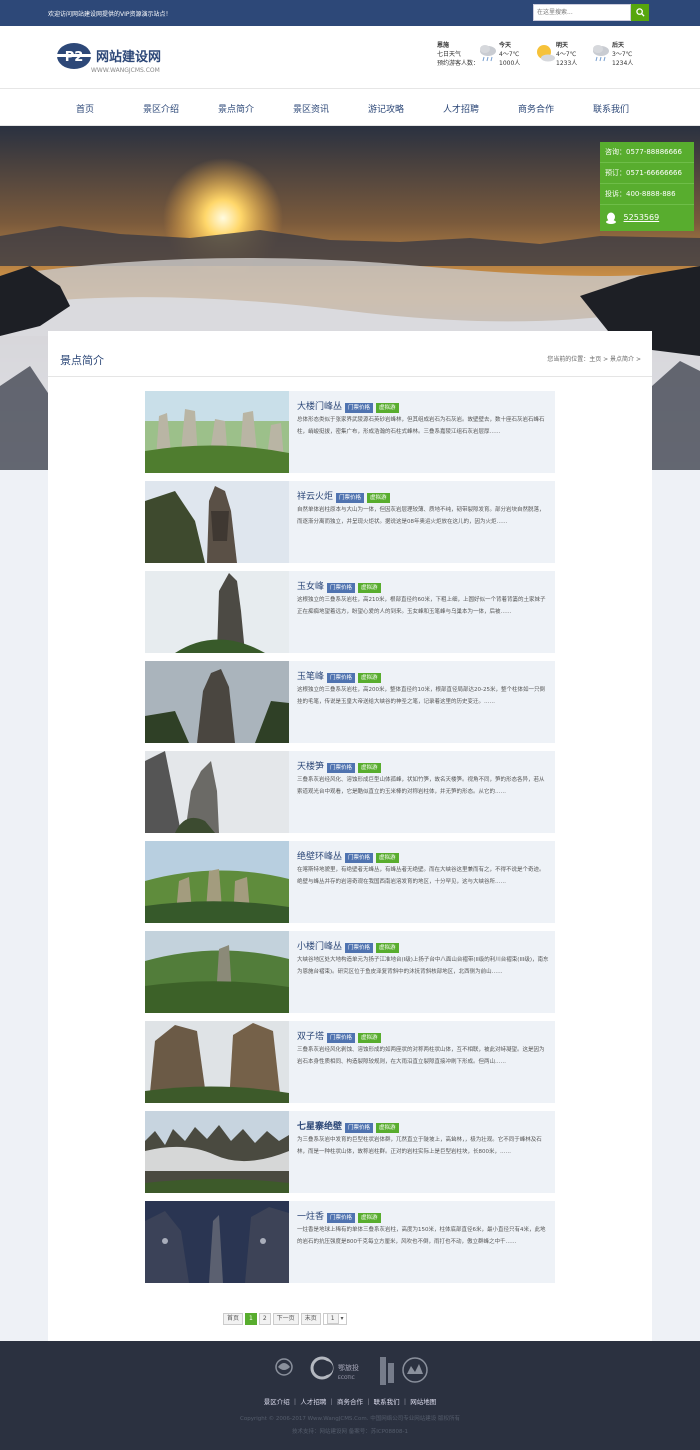 The height and width of the screenshot is (1450, 700). Describe the element at coordinates (594, 358) in the screenshot. I see `breadcrumb: 您当前的位置：主页 > 景点简介 >` at that location.